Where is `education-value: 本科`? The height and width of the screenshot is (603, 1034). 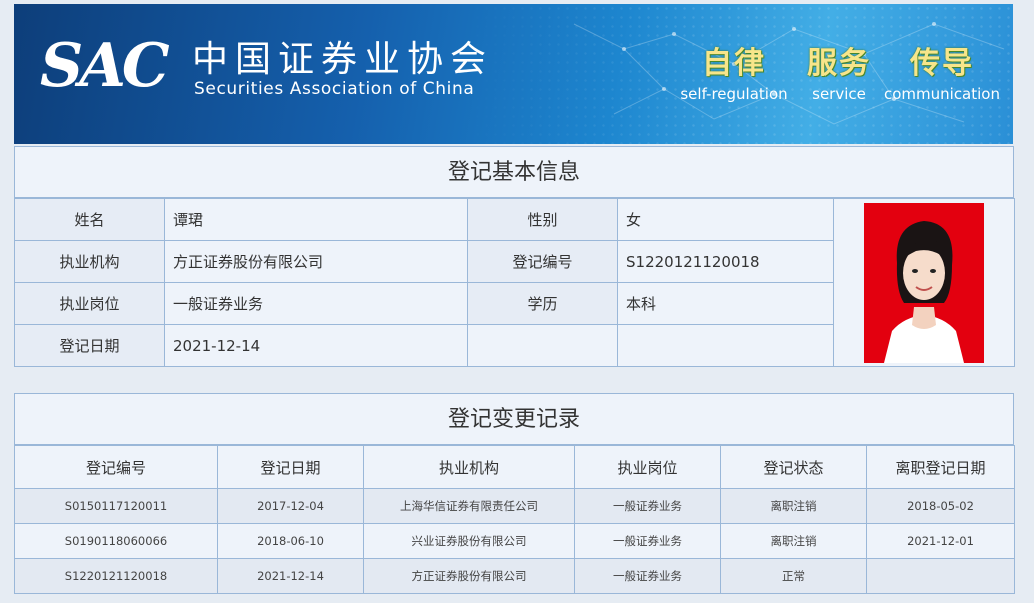
education-value: 本科 is located at coordinates (725, 303).